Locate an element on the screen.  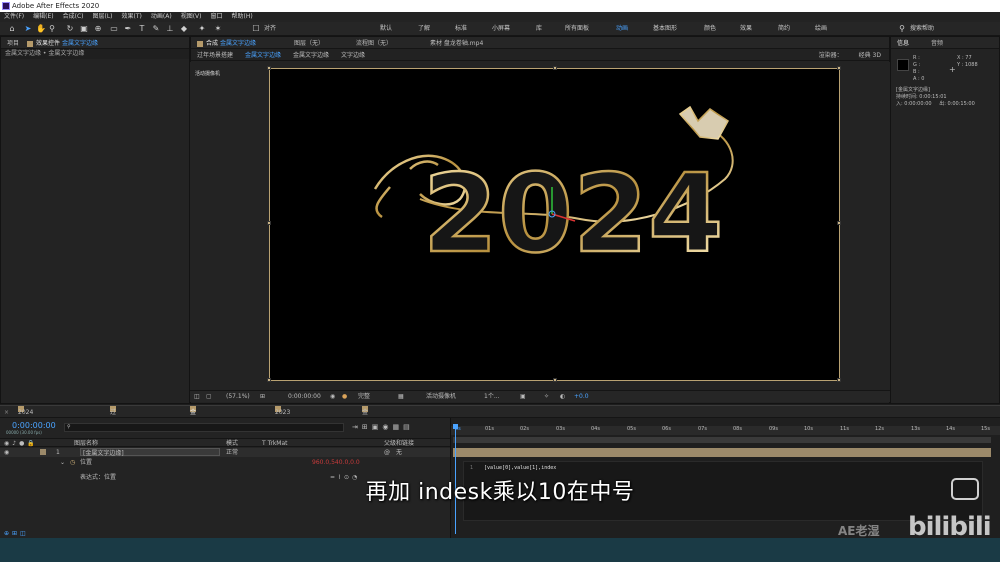
home-icon: ⌂ is located at coordinates (12, 29).